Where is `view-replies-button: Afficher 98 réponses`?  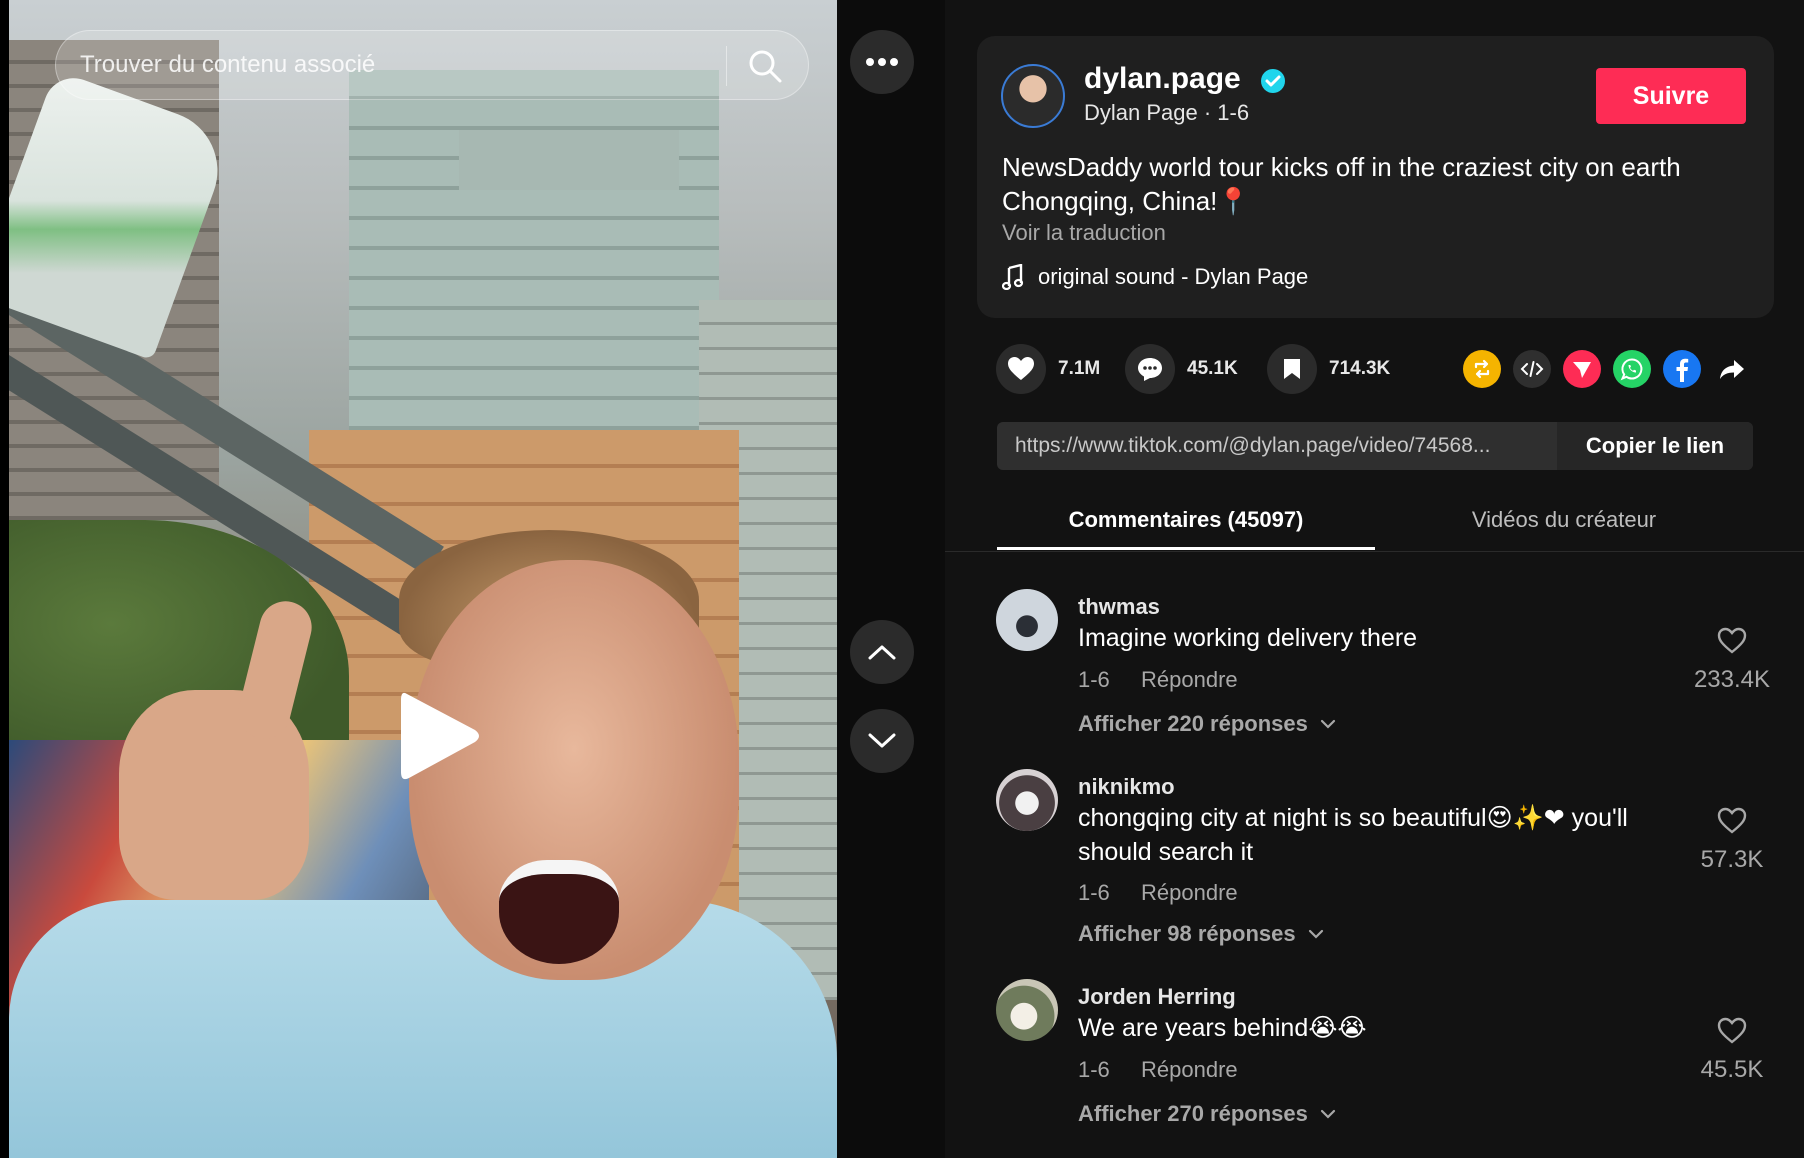
view-replies-button: Afficher 98 réponses is located at coordinates (1201, 934).